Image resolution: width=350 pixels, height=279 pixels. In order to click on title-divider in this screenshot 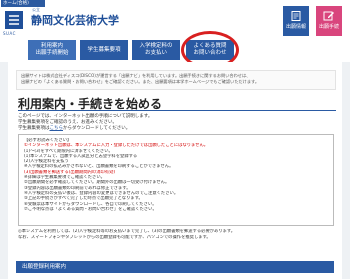, I will do `click(177, 110)`.